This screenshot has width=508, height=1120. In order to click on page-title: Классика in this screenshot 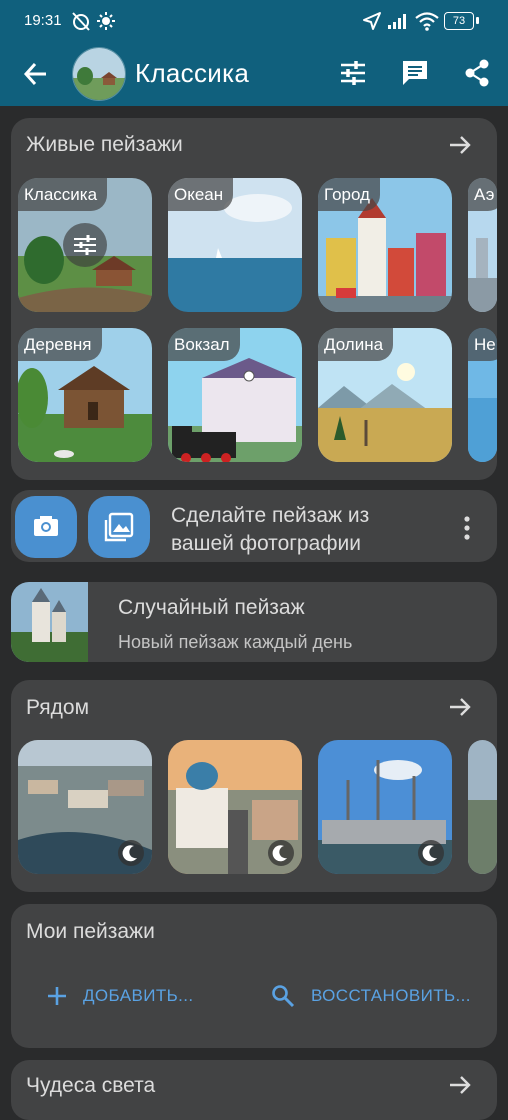, I will do `click(192, 73)`.